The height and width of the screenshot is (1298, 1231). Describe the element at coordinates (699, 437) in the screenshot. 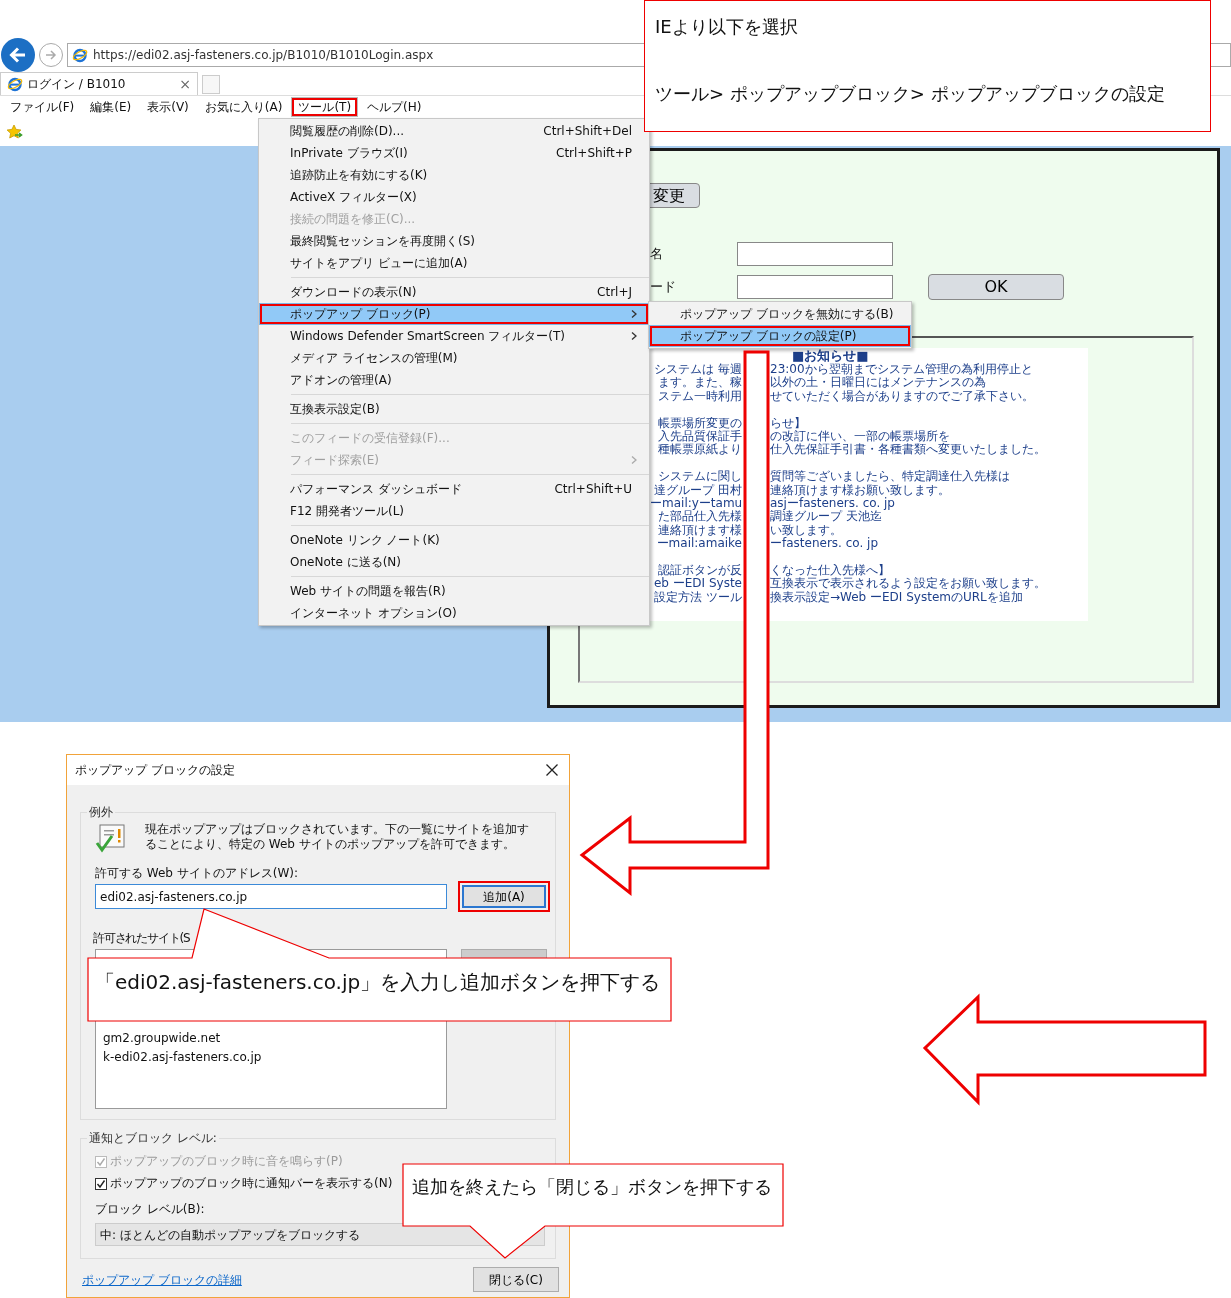

I see `notice-text: 入先品質保証手` at that location.